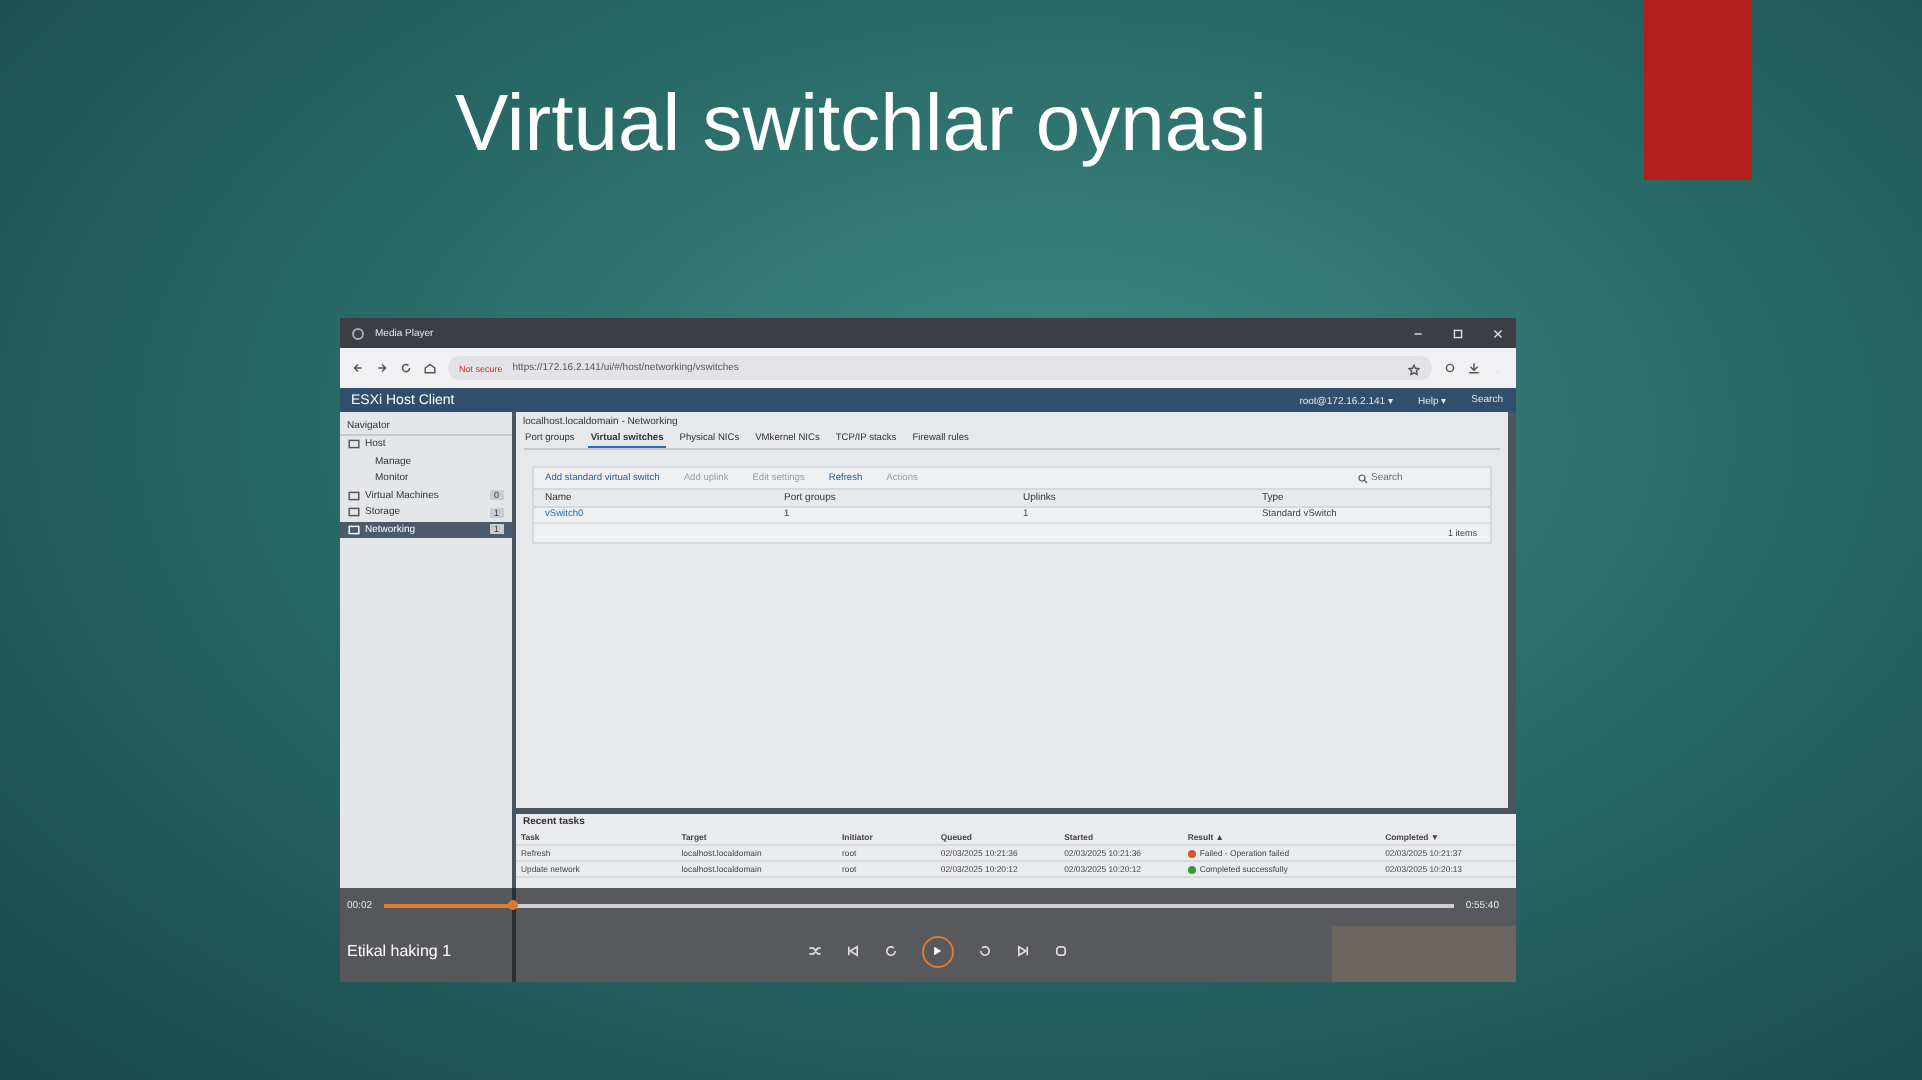 The width and height of the screenshot is (1922, 1080). Describe the element at coordinates (1473, 368) in the screenshot. I see `download-icon` at that location.